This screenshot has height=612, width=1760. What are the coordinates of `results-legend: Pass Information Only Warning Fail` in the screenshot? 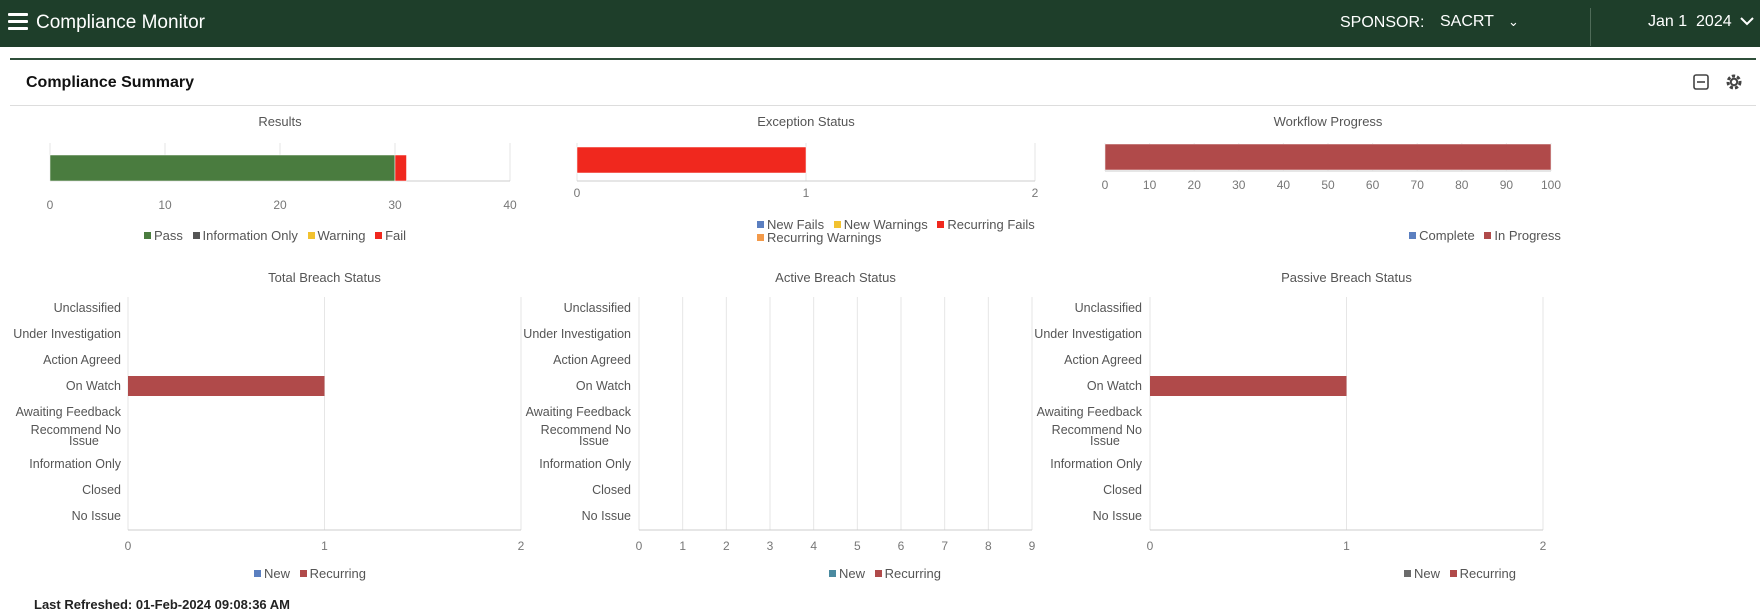 It's located at (275, 235).